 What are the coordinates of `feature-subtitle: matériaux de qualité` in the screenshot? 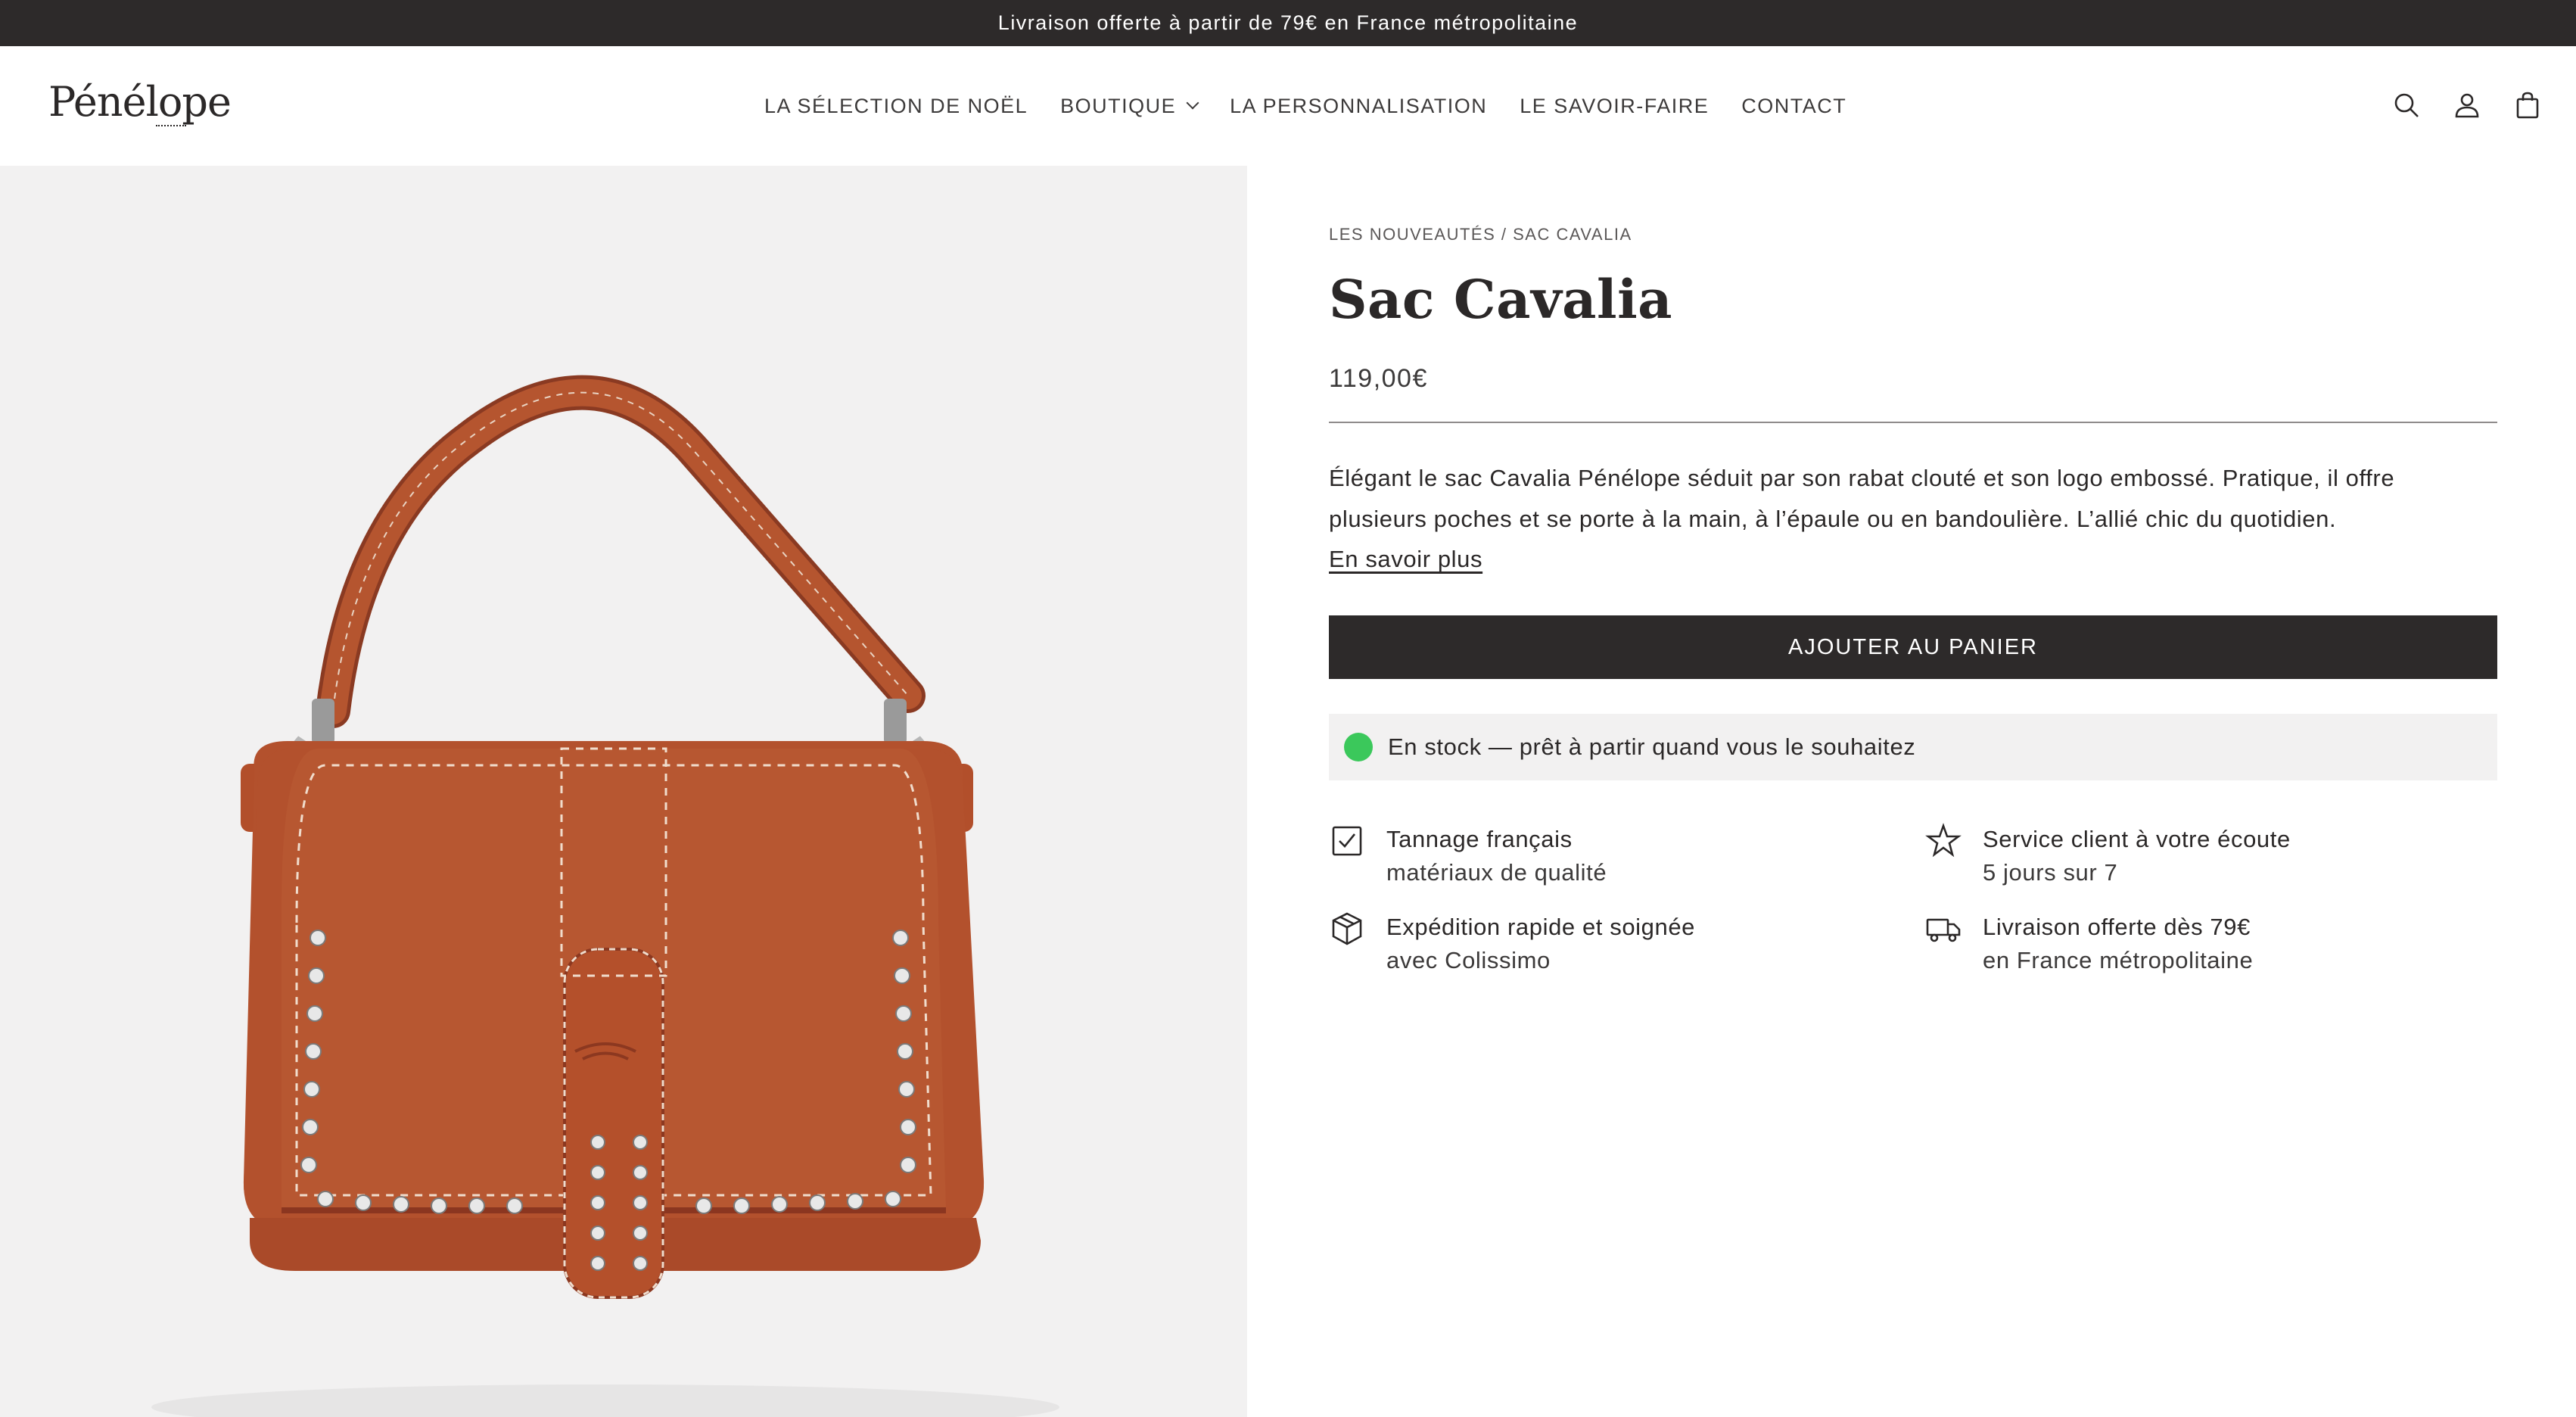 It's located at (1496, 873).